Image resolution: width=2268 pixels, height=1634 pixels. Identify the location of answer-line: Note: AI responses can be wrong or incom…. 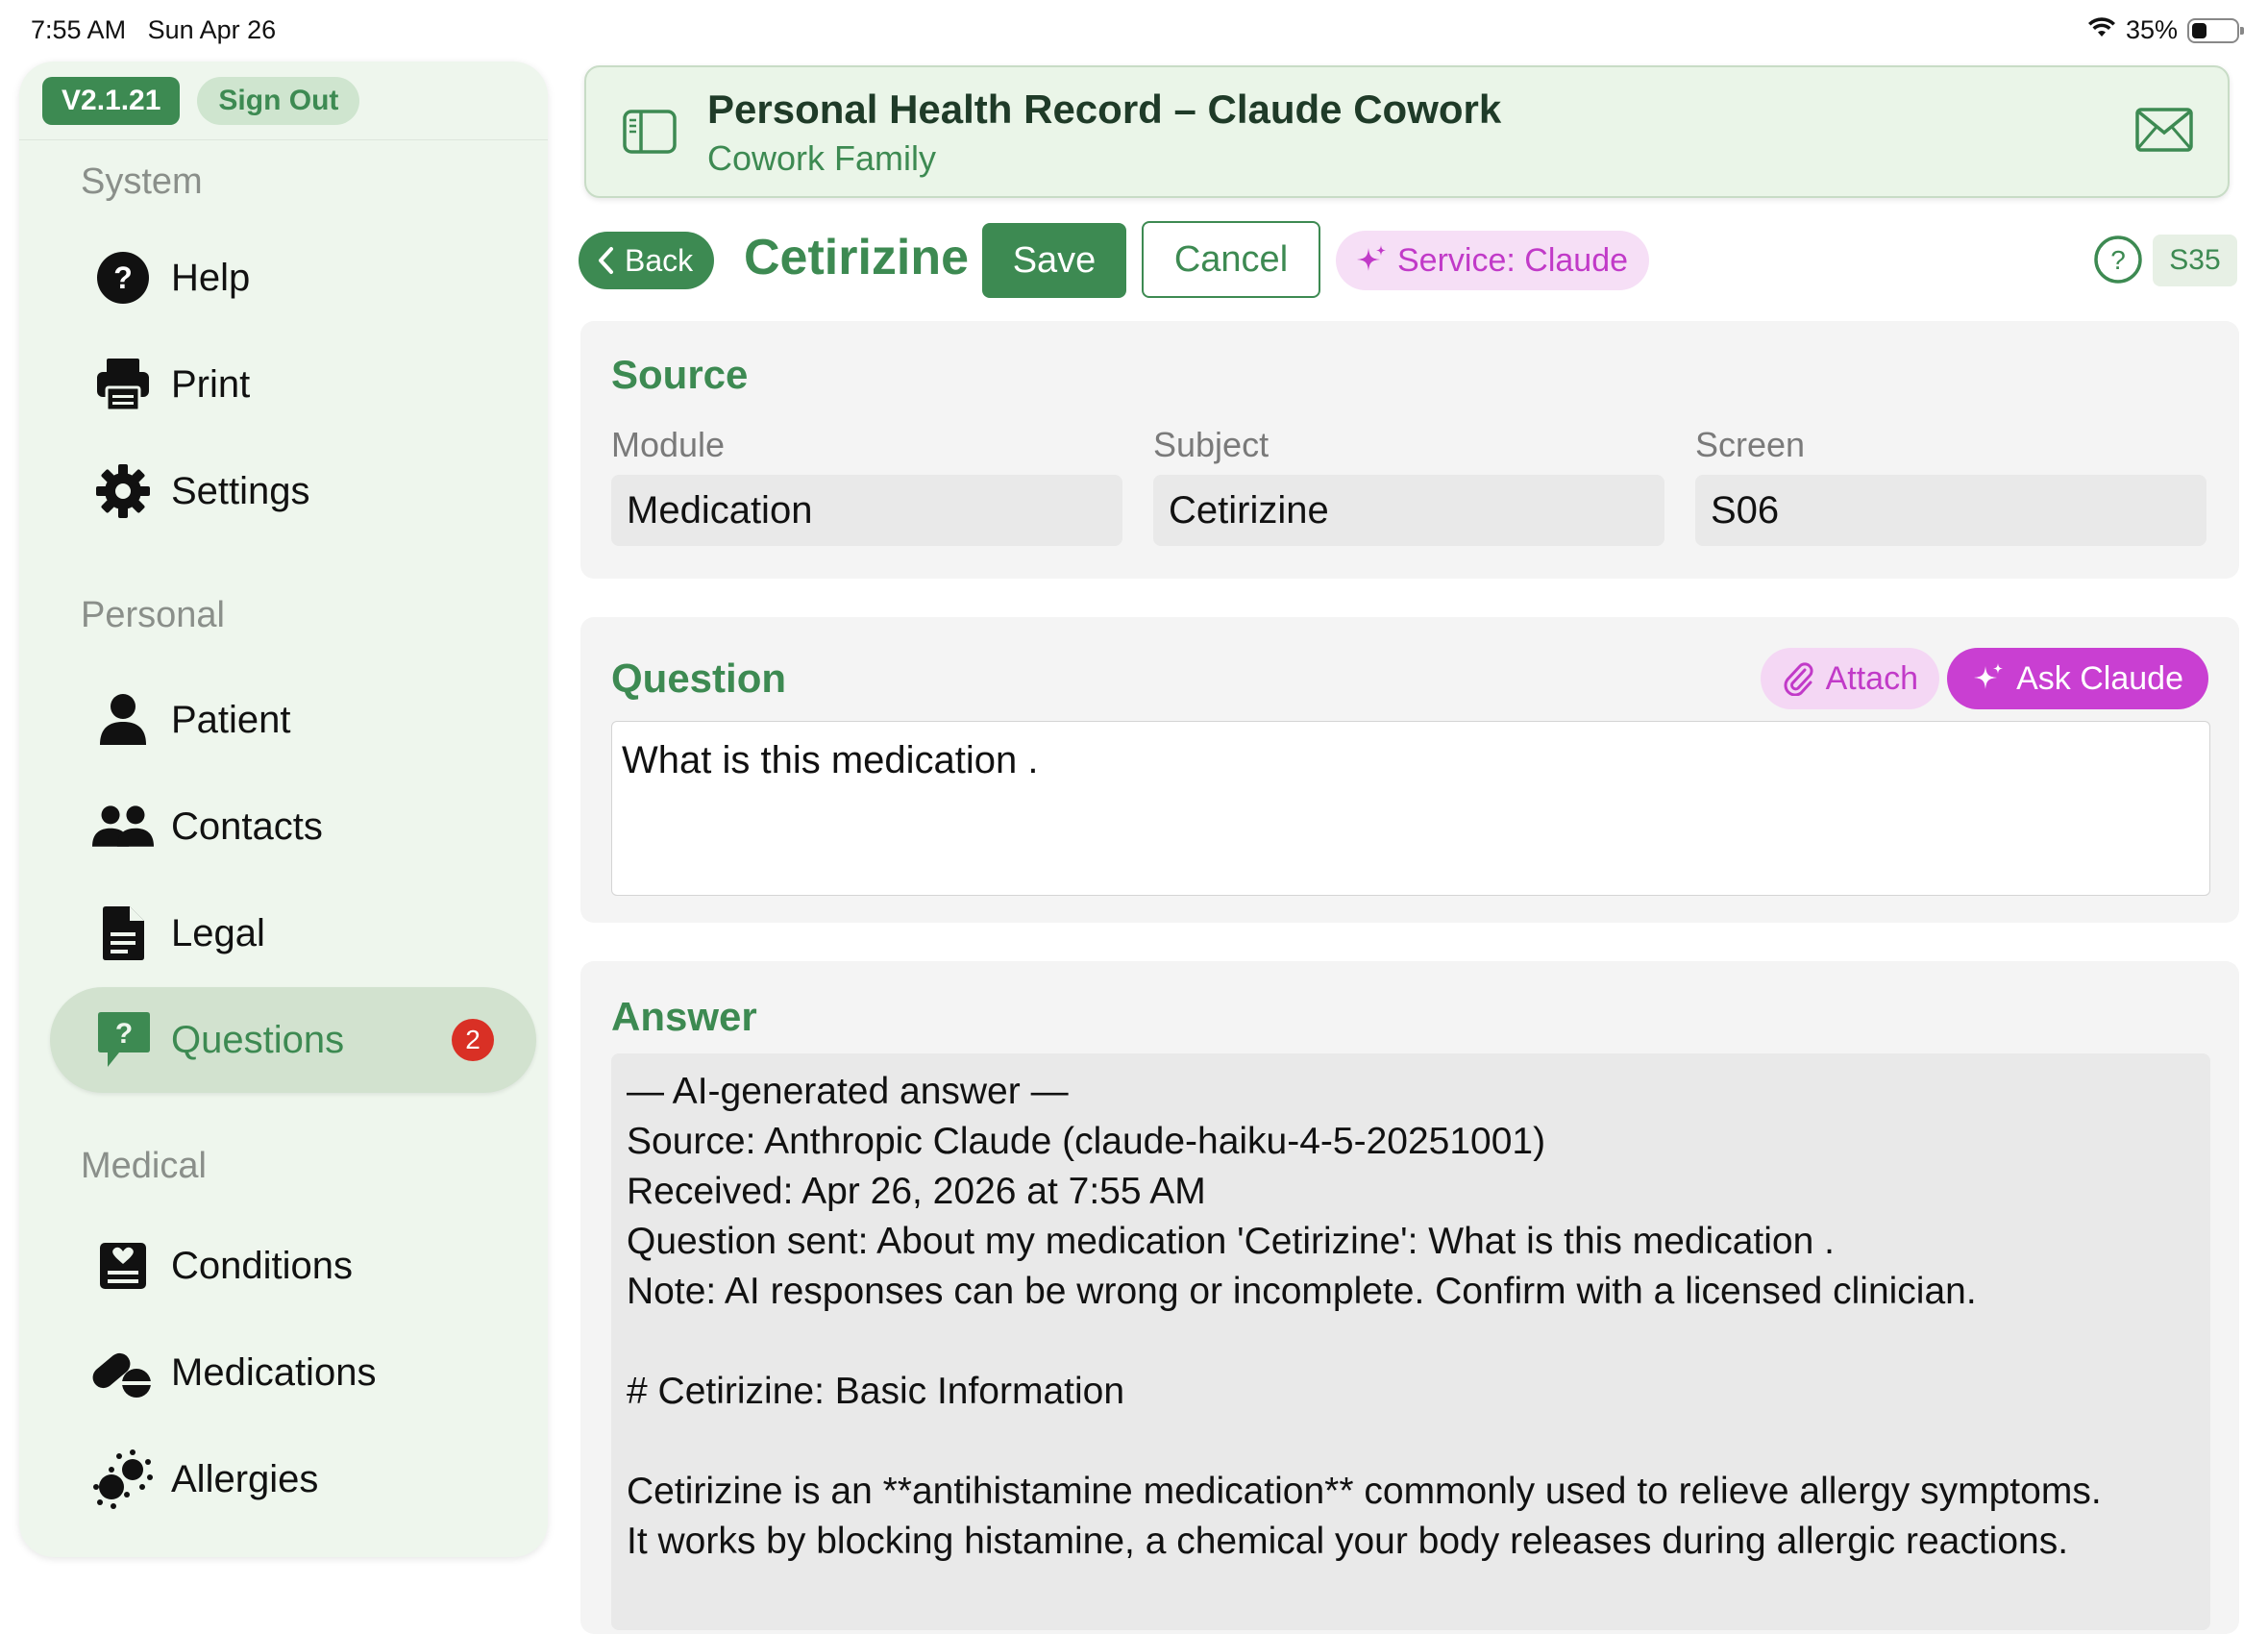
(1302, 1291).